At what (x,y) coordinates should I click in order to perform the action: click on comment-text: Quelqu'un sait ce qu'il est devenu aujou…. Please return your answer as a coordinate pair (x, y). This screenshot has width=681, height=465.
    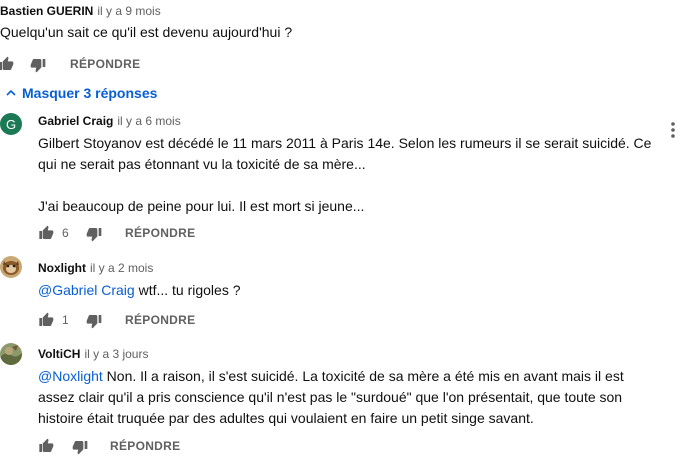
    Looking at the image, I should click on (146, 32).